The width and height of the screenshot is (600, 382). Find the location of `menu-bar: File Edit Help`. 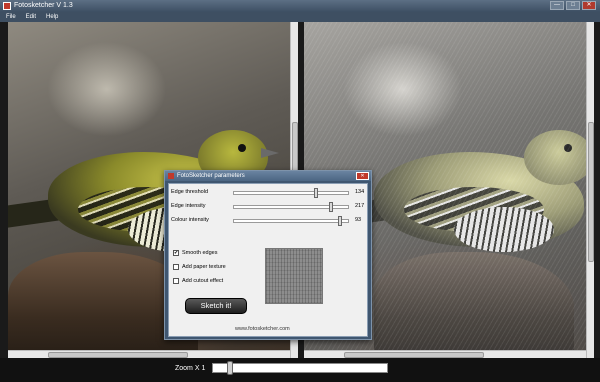

menu-bar: File Edit Help is located at coordinates (300, 17).